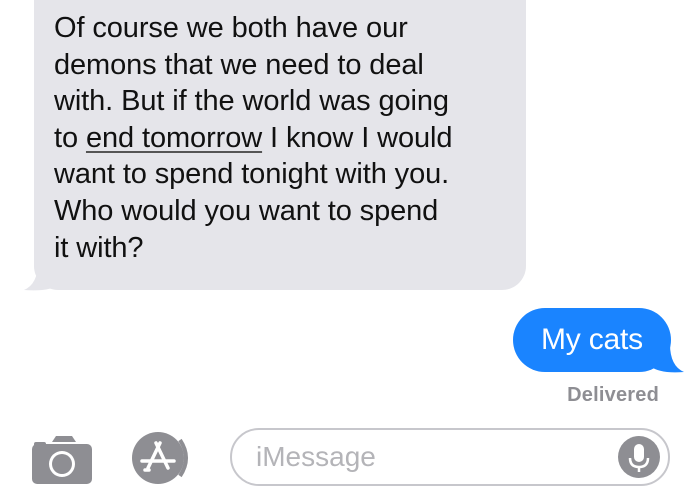 This screenshot has width=700, height=499. I want to click on message-line: it with?, so click(99, 247).